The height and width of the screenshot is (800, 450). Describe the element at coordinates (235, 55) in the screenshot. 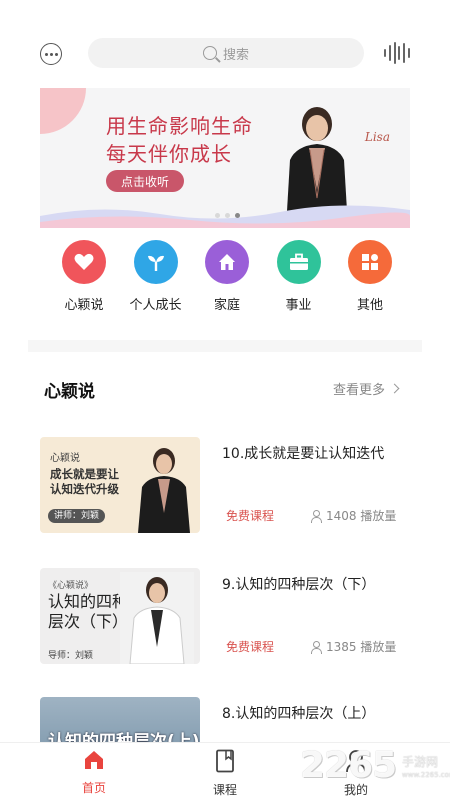

I see `search-placeholder: 搜索` at that location.